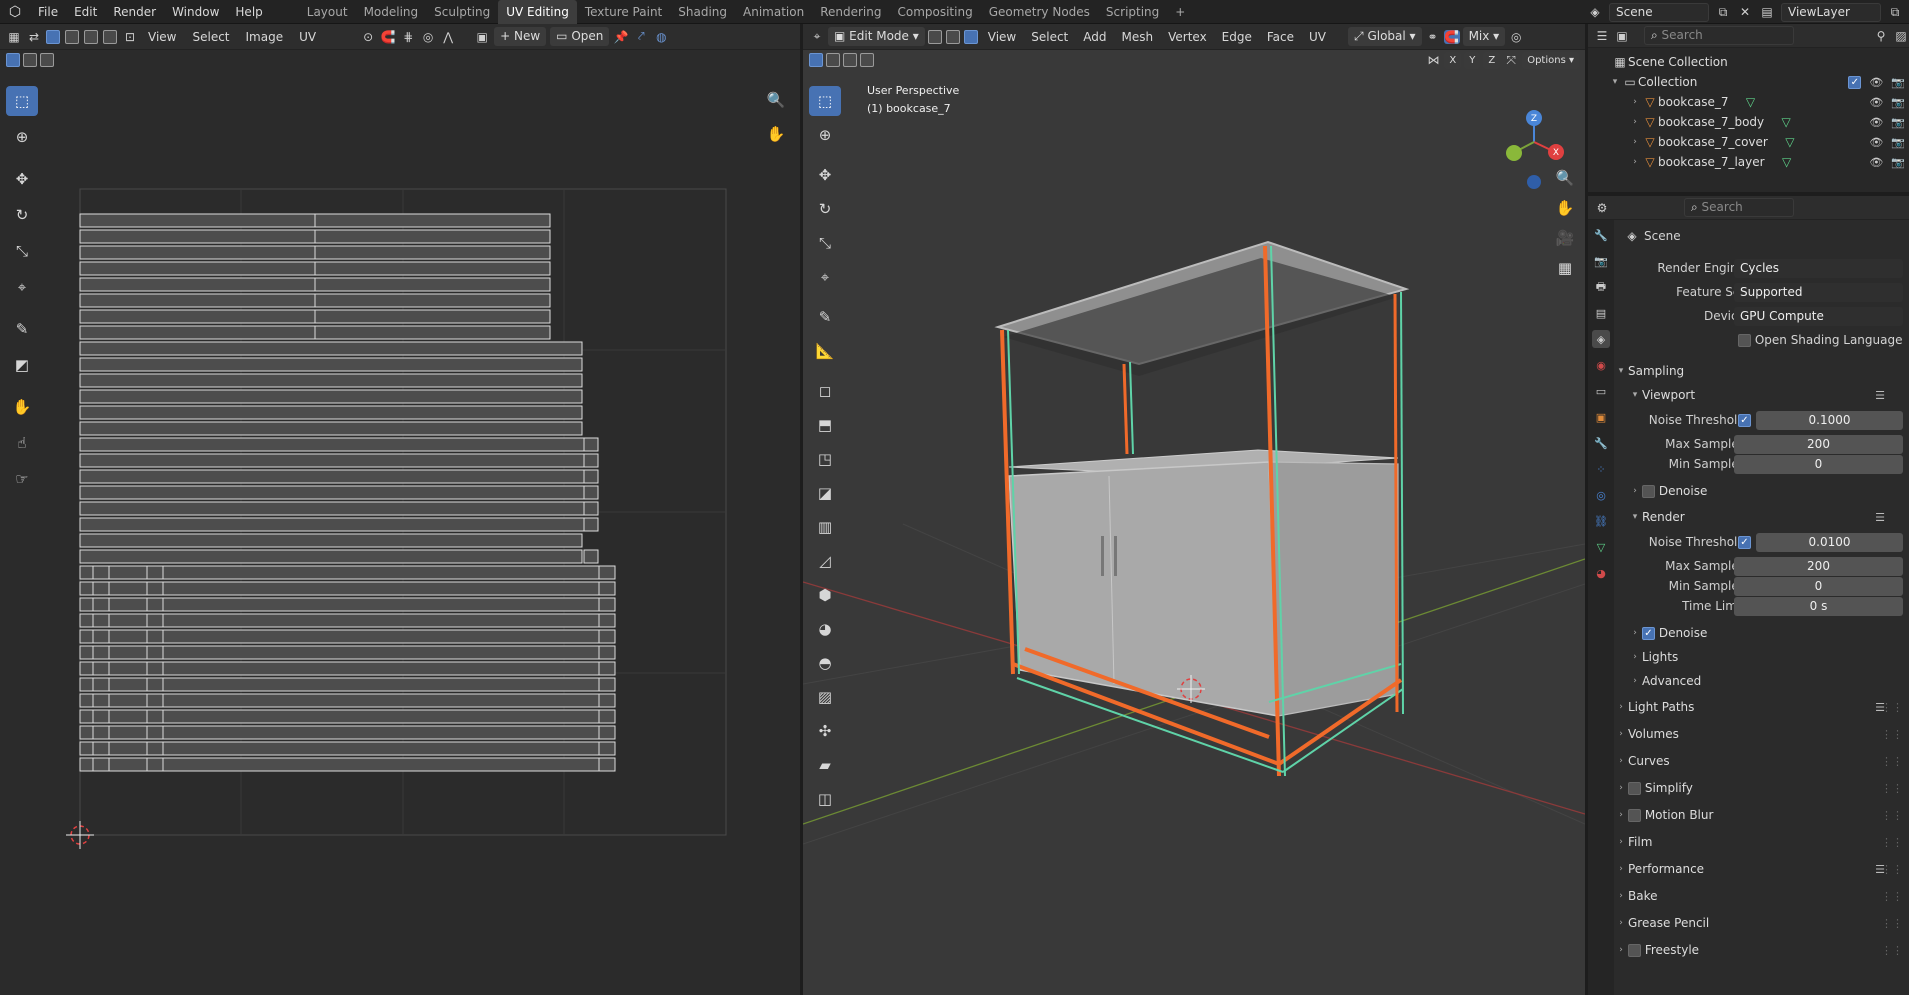 The image size is (1909, 995). What do you see at coordinates (1818, 606) in the screenshot?
I see `time-limit-field: 0 s` at bounding box center [1818, 606].